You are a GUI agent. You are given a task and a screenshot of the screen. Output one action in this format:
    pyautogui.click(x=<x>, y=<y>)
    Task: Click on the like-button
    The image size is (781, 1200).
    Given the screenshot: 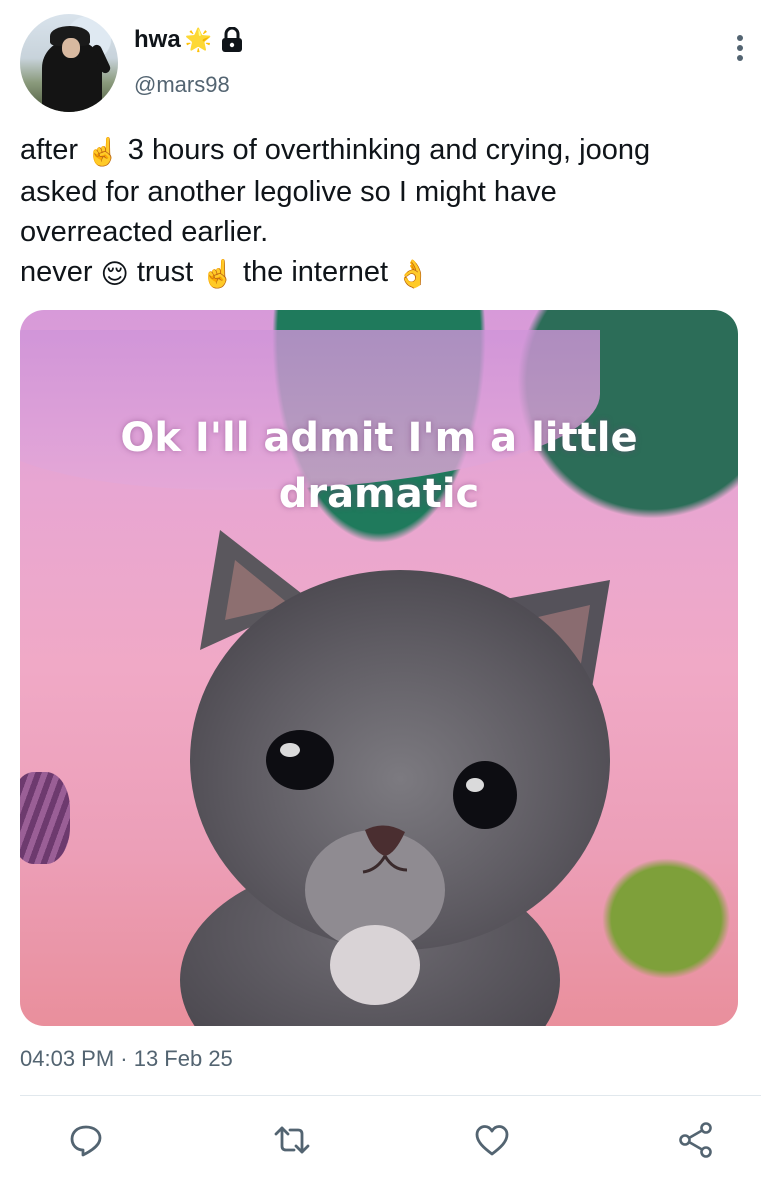 What is the action you would take?
    pyautogui.click(x=492, y=1140)
    